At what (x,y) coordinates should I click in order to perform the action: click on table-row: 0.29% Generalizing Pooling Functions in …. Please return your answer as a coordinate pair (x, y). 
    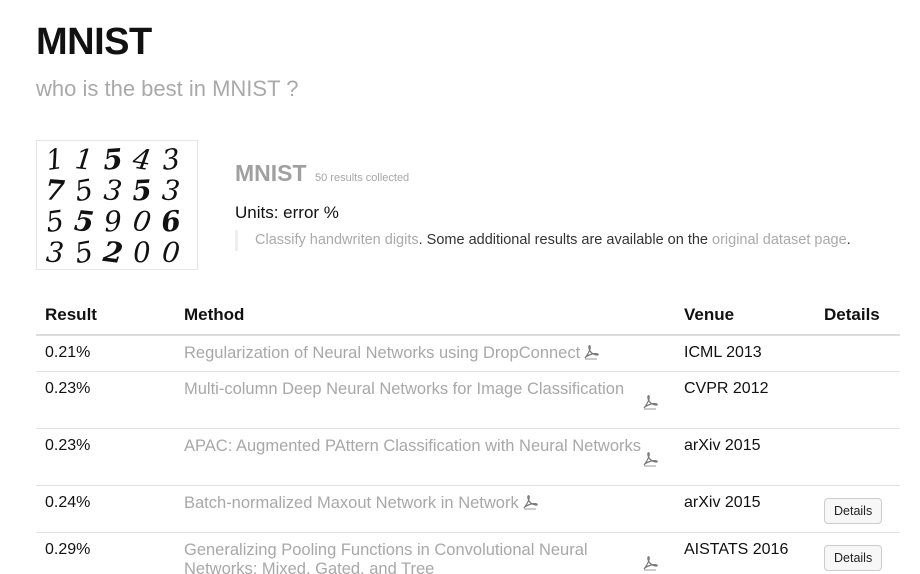
    Looking at the image, I should click on (468, 553).